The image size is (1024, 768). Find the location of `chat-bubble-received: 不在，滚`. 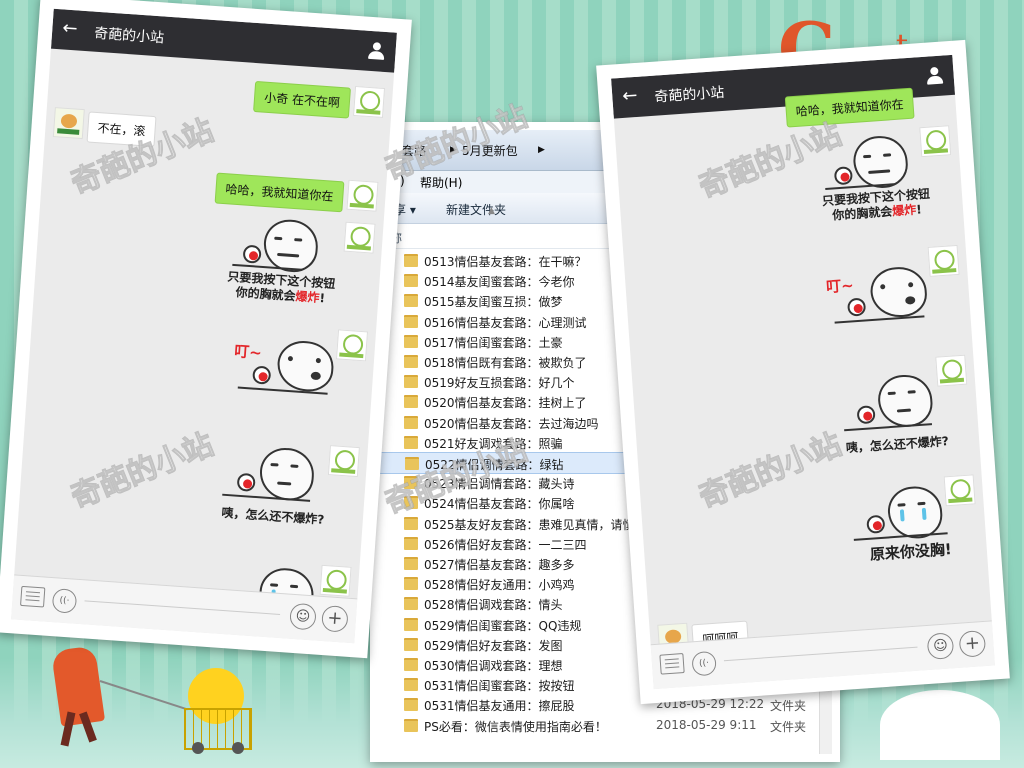

chat-bubble-received: 不在，滚 is located at coordinates (121, 129).